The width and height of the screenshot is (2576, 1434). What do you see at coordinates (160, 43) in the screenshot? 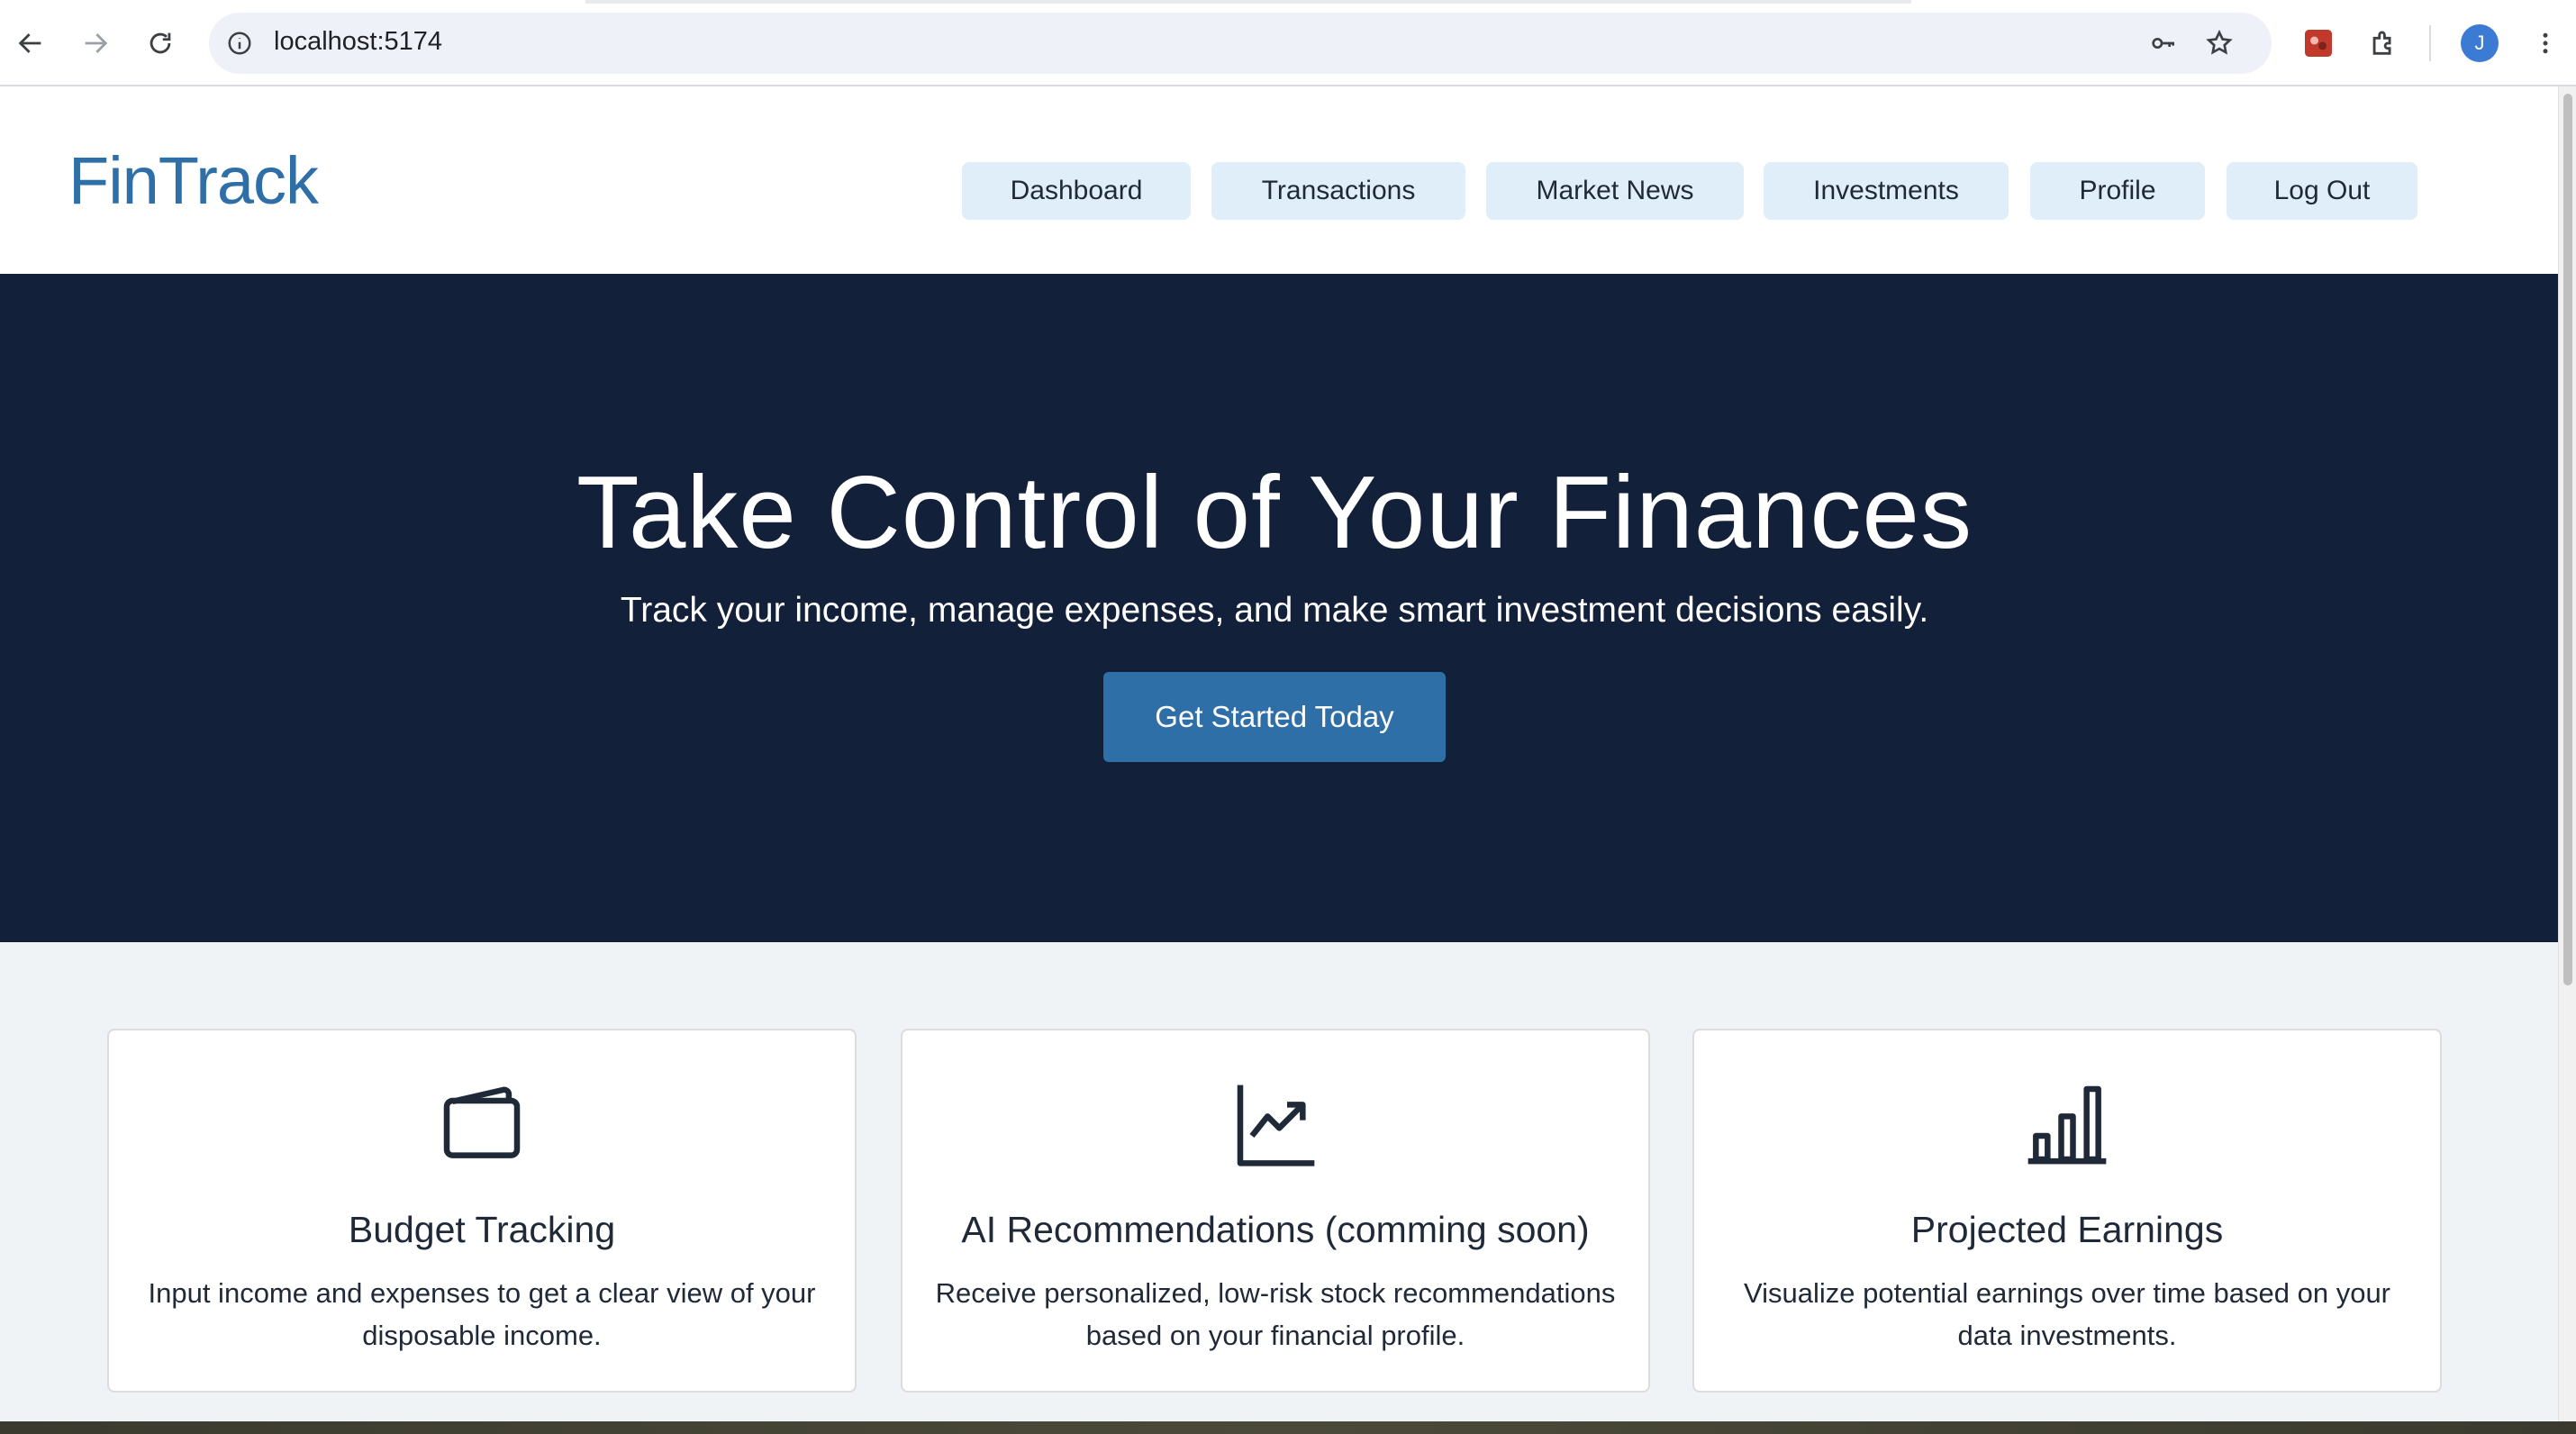
I see `reload-icon` at bounding box center [160, 43].